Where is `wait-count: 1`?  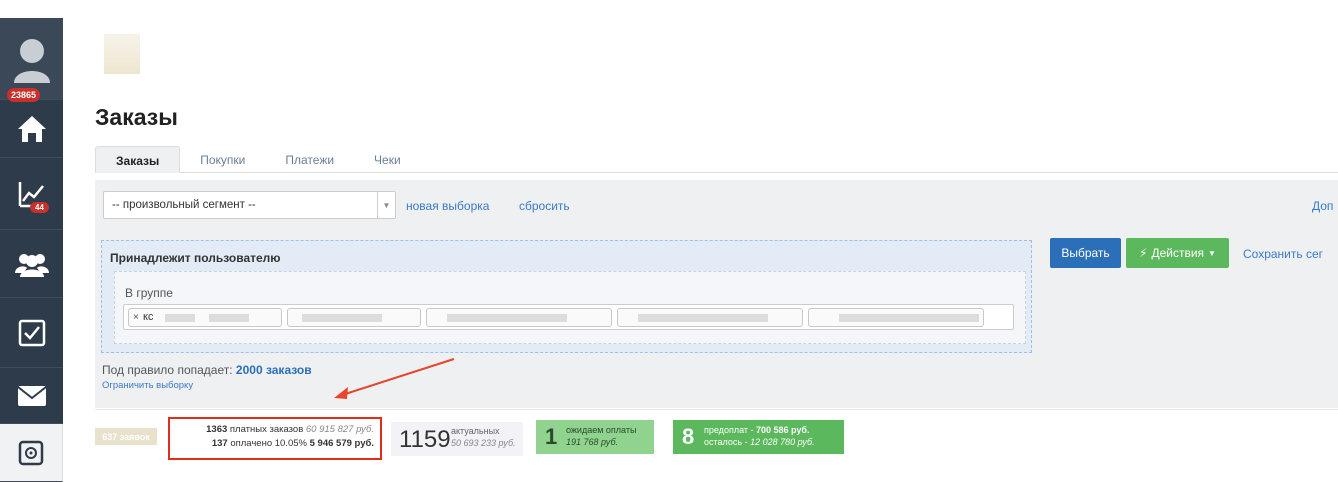
wait-count: 1 is located at coordinates (551, 436).